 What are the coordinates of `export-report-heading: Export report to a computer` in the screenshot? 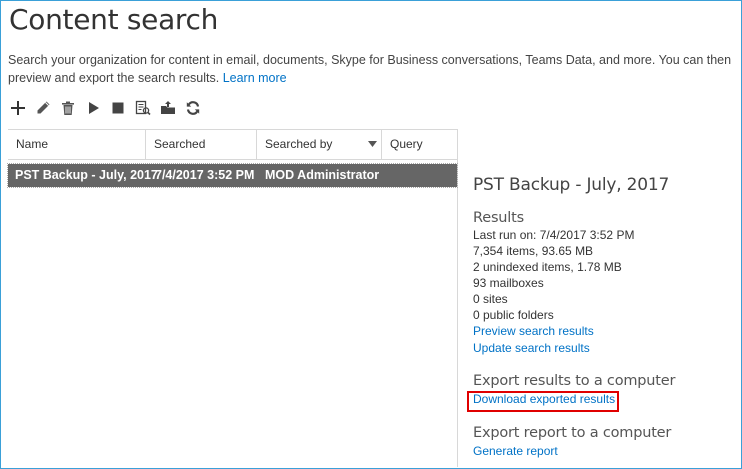 It's located at (572, 432).